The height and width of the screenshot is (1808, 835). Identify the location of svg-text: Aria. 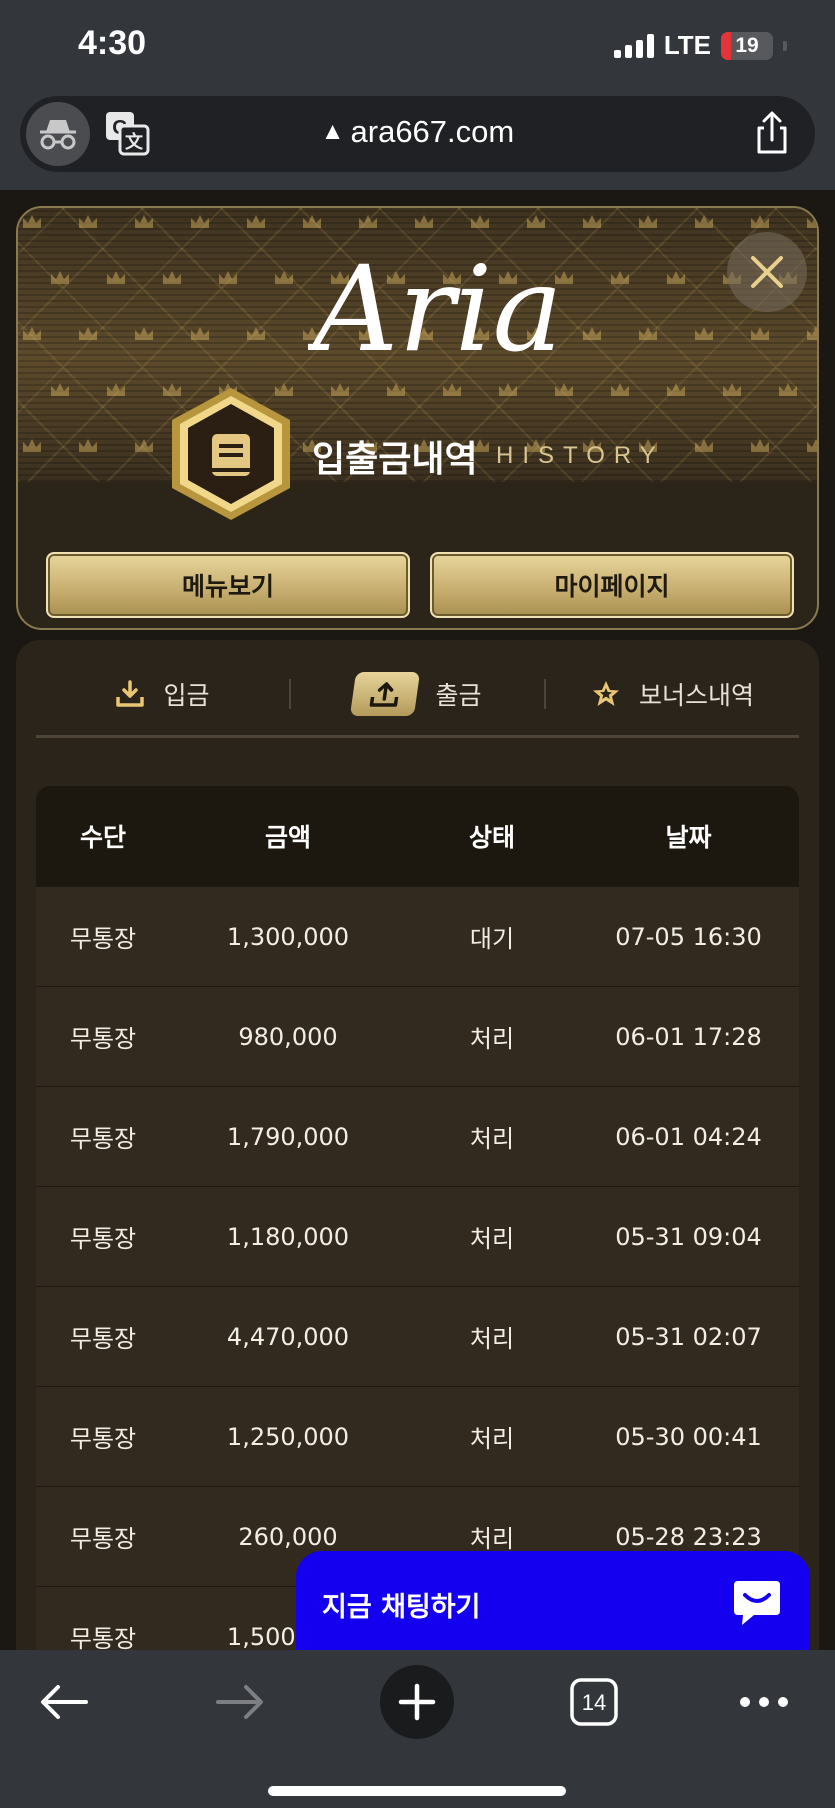
(435, 309).